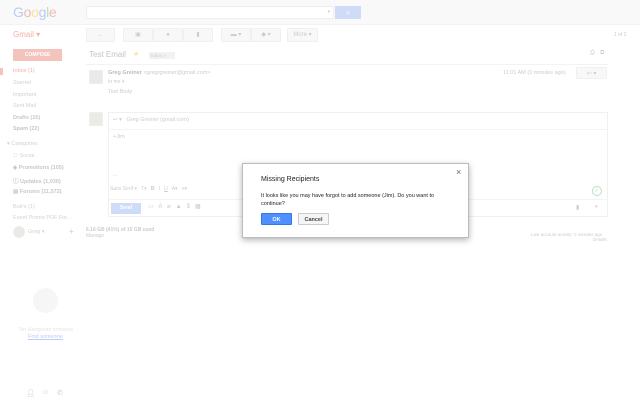 This screenshot has height=400, width=640. I want to click on more-options-icon: ▾, so click(596, 207).